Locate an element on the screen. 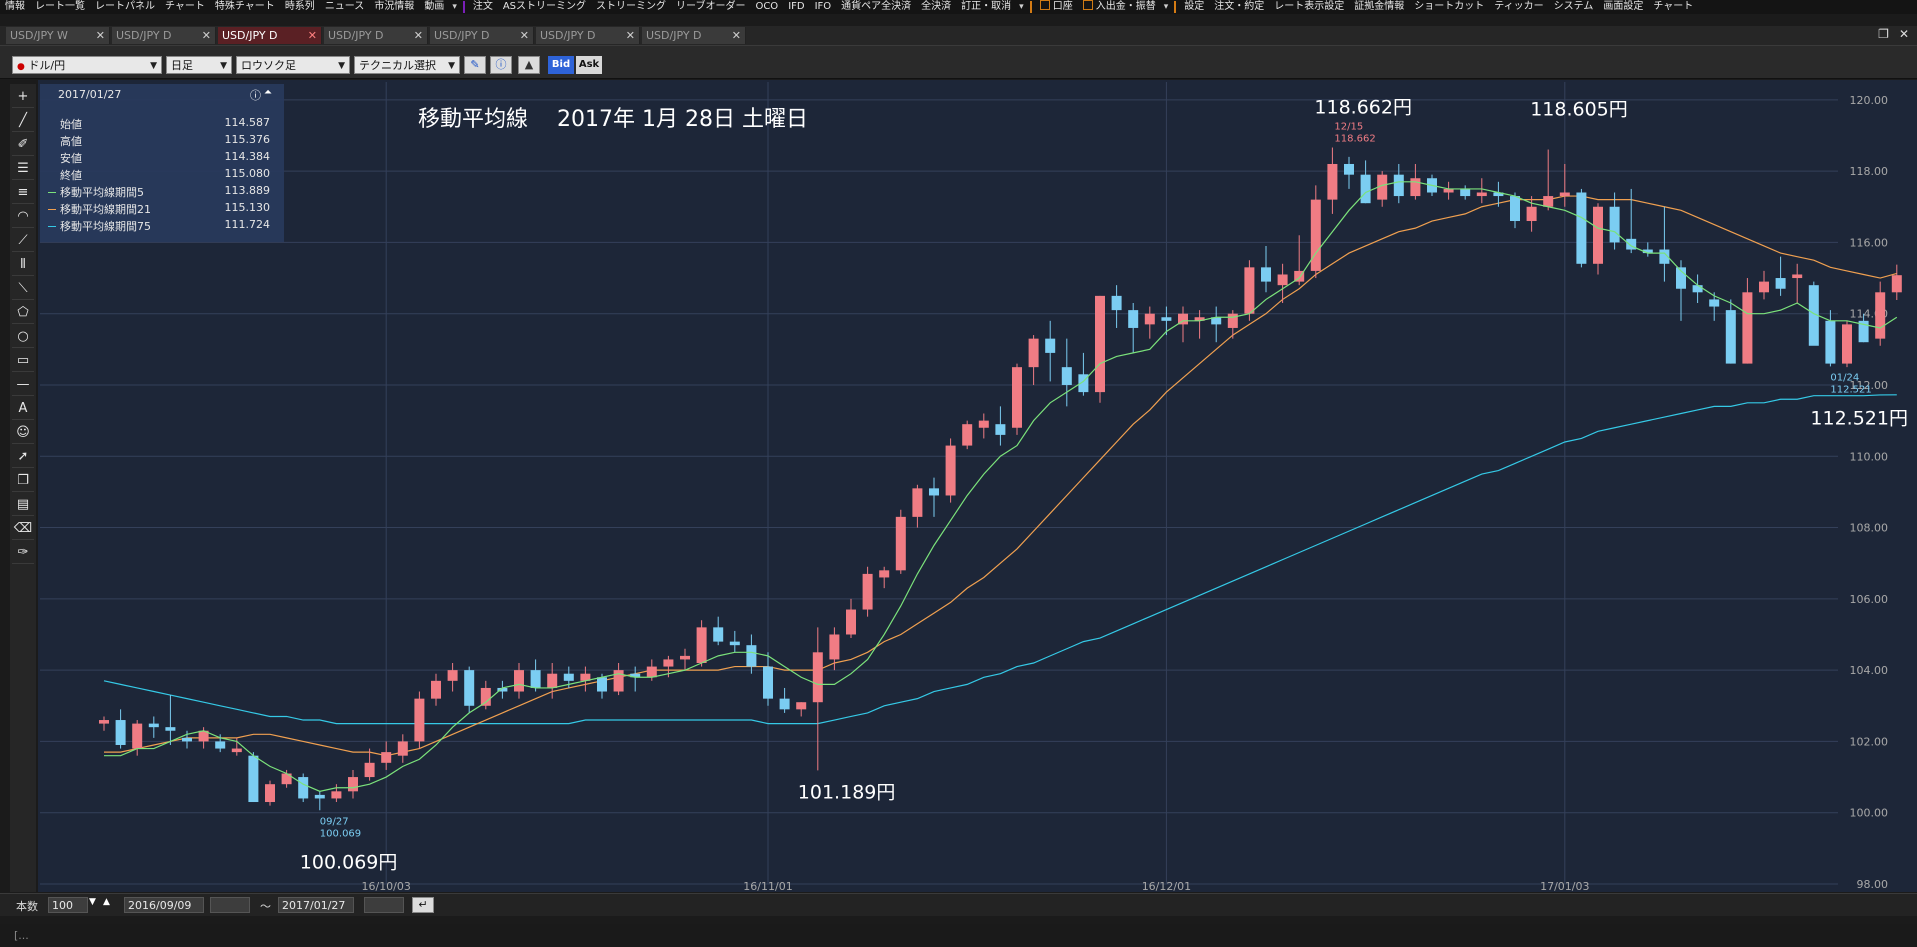  from-date-field: 2016/09/09 is located at coordinates (164, 905).